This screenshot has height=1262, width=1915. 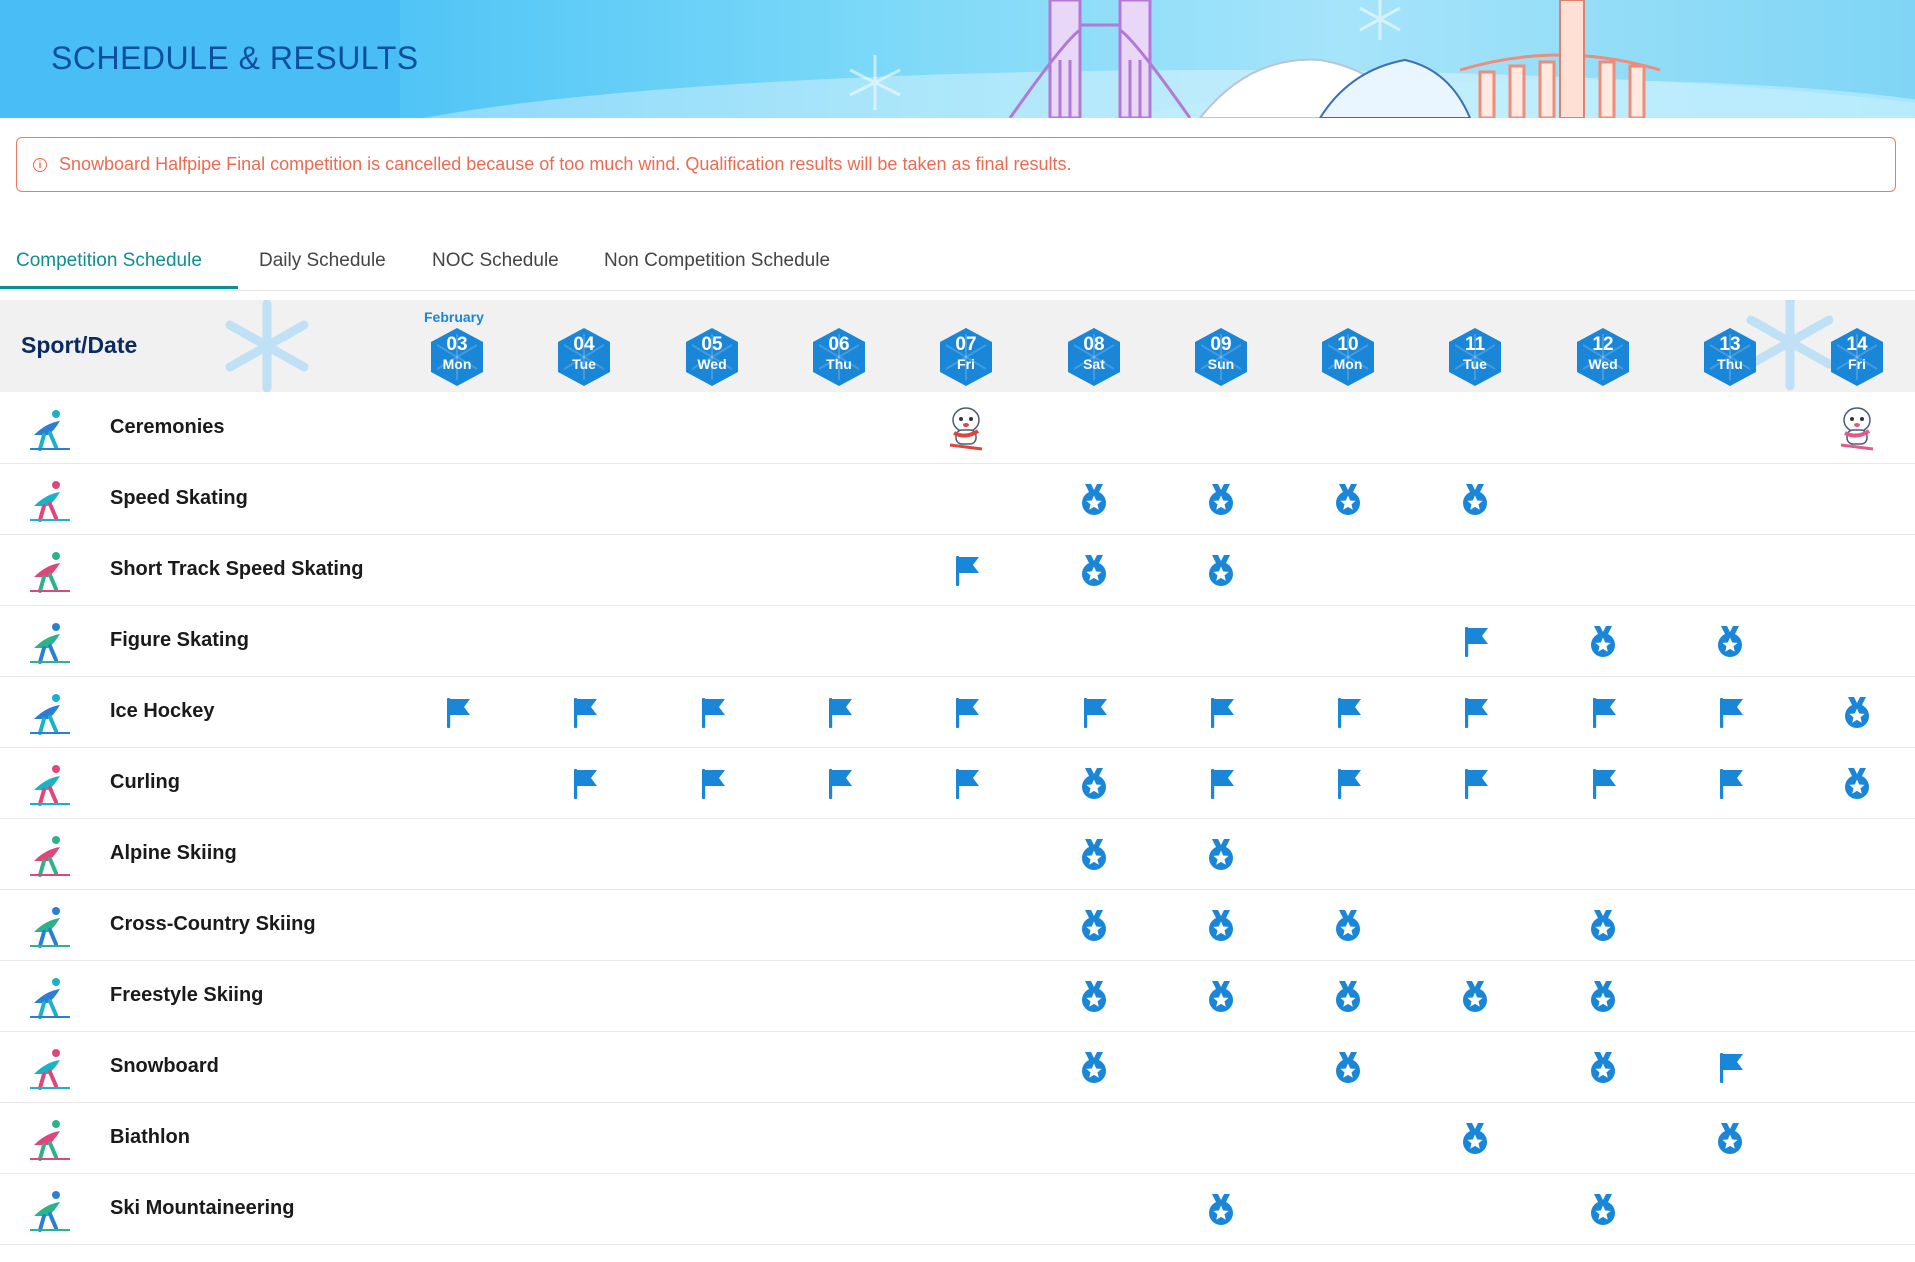 I want to click on month-label: February, so click(x=454, y=317).